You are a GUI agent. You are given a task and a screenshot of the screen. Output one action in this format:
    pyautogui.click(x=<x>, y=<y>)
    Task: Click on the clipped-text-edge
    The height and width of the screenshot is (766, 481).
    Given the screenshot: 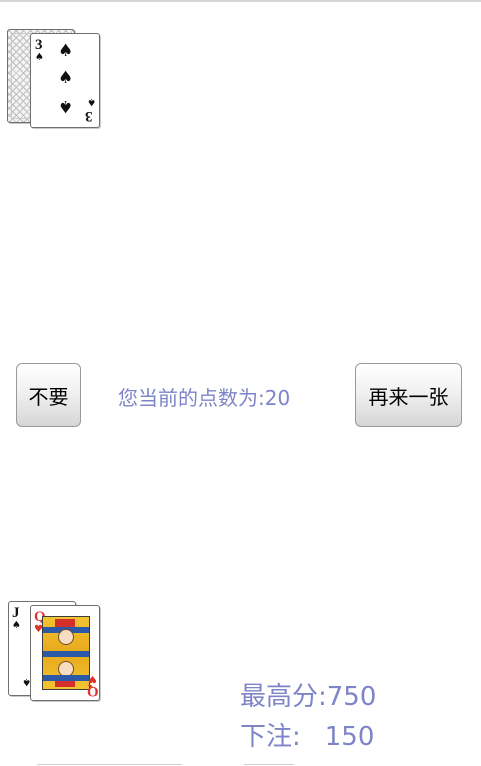 What is the action you would take?
    pyautogui.click(x=269, y=764)
    